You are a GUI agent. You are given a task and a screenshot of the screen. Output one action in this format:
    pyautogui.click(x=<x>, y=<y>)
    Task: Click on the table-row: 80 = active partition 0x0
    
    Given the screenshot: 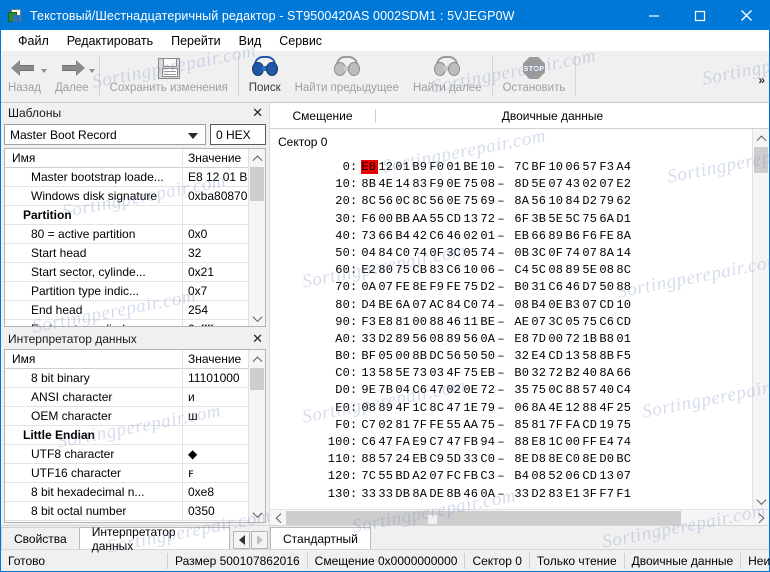 What is the action you would take?
    pyautogui.click(x=126, y=234)
    